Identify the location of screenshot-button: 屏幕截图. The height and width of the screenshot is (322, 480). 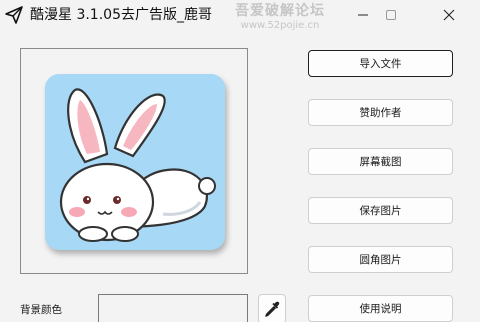
(380, 161).